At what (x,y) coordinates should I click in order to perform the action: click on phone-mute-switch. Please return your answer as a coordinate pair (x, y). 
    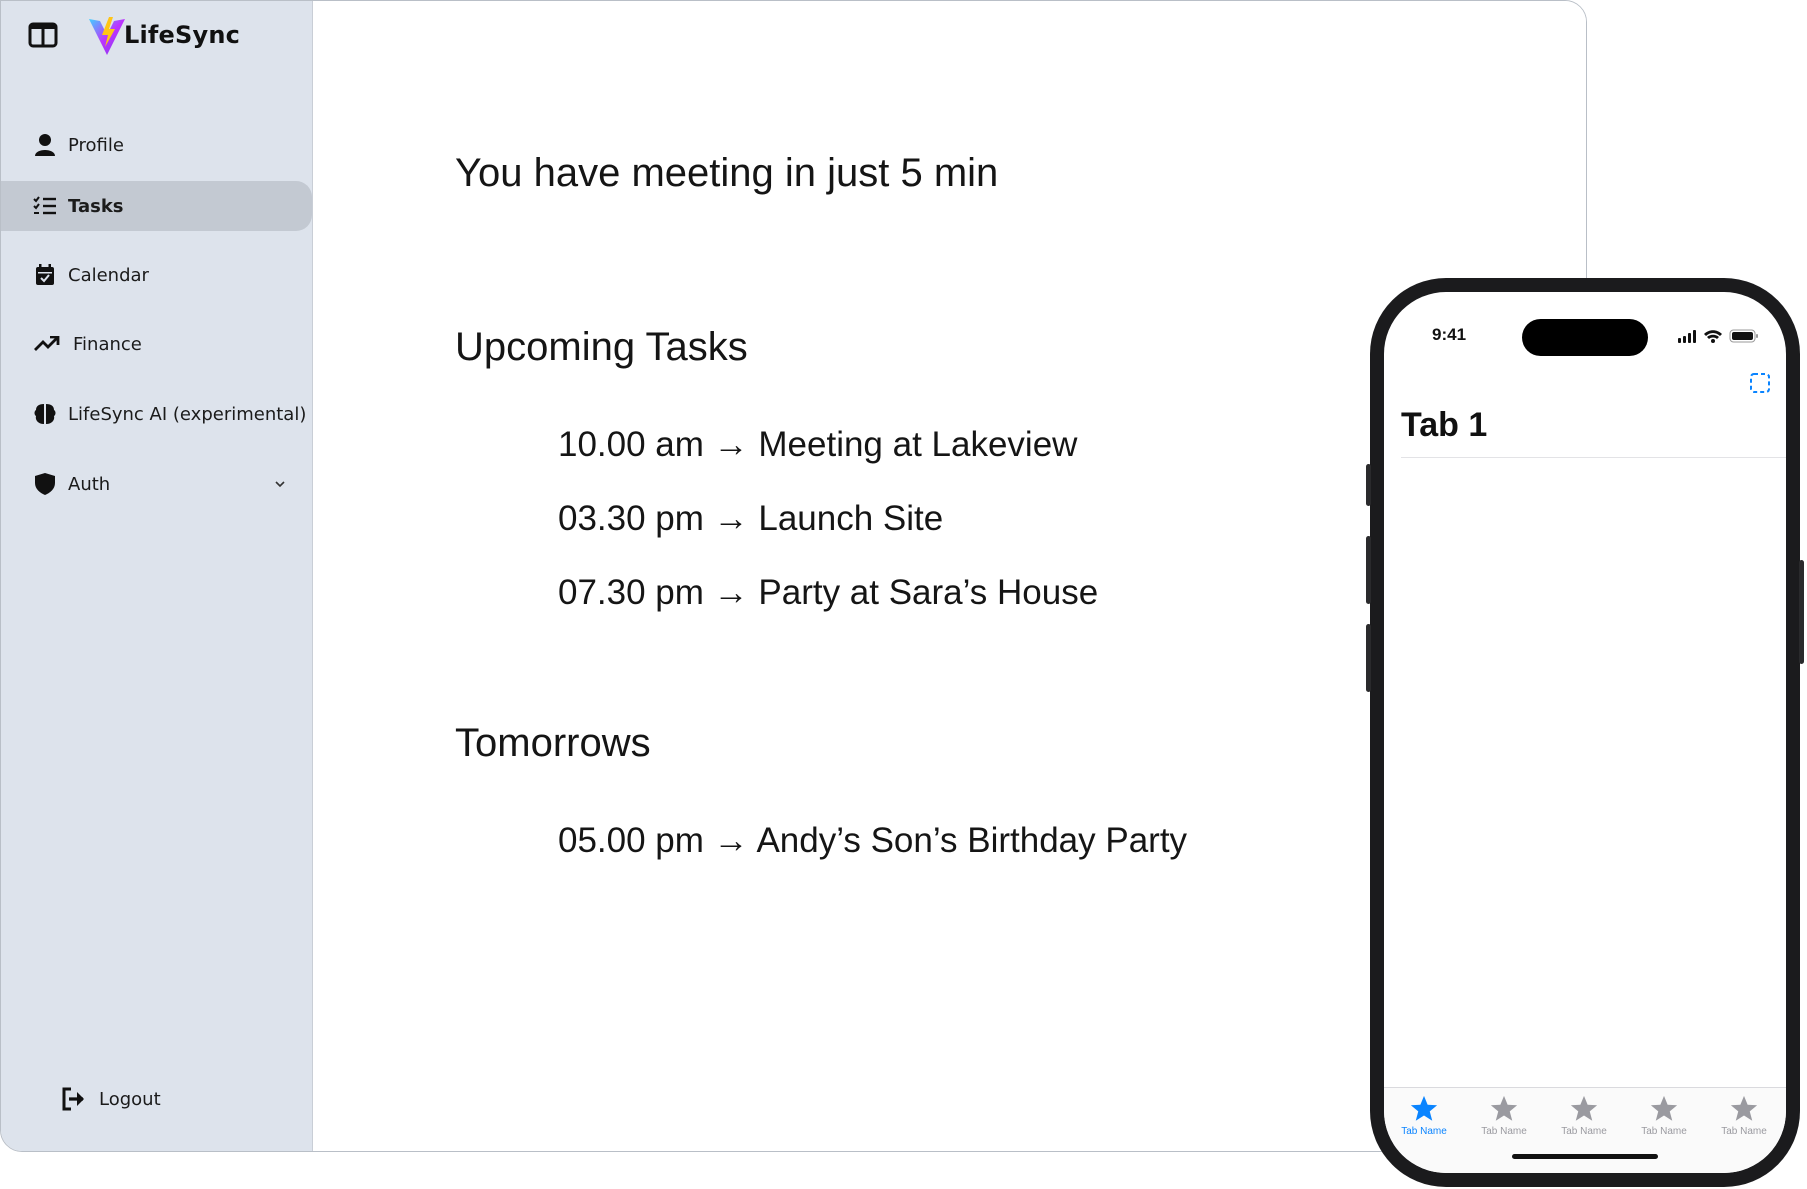
    Looking at the image, I should click on (1368, 485).